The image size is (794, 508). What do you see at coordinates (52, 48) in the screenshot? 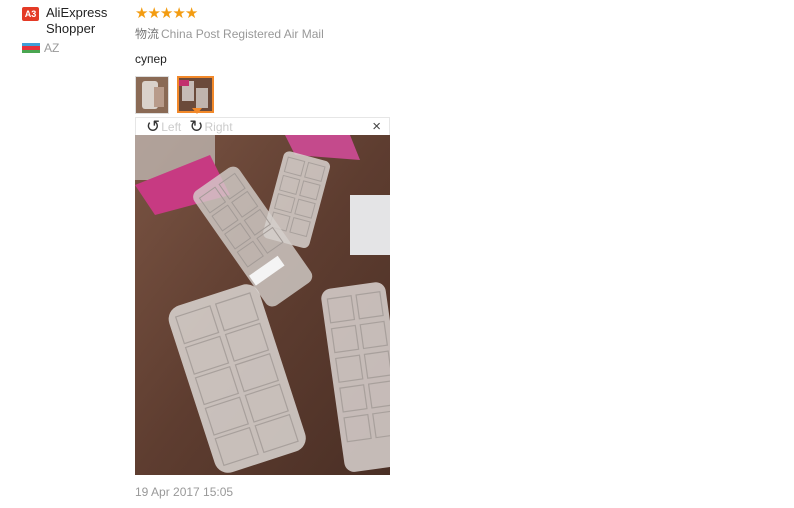
I see `country-code: AZ` at bounding box center [52, 48].